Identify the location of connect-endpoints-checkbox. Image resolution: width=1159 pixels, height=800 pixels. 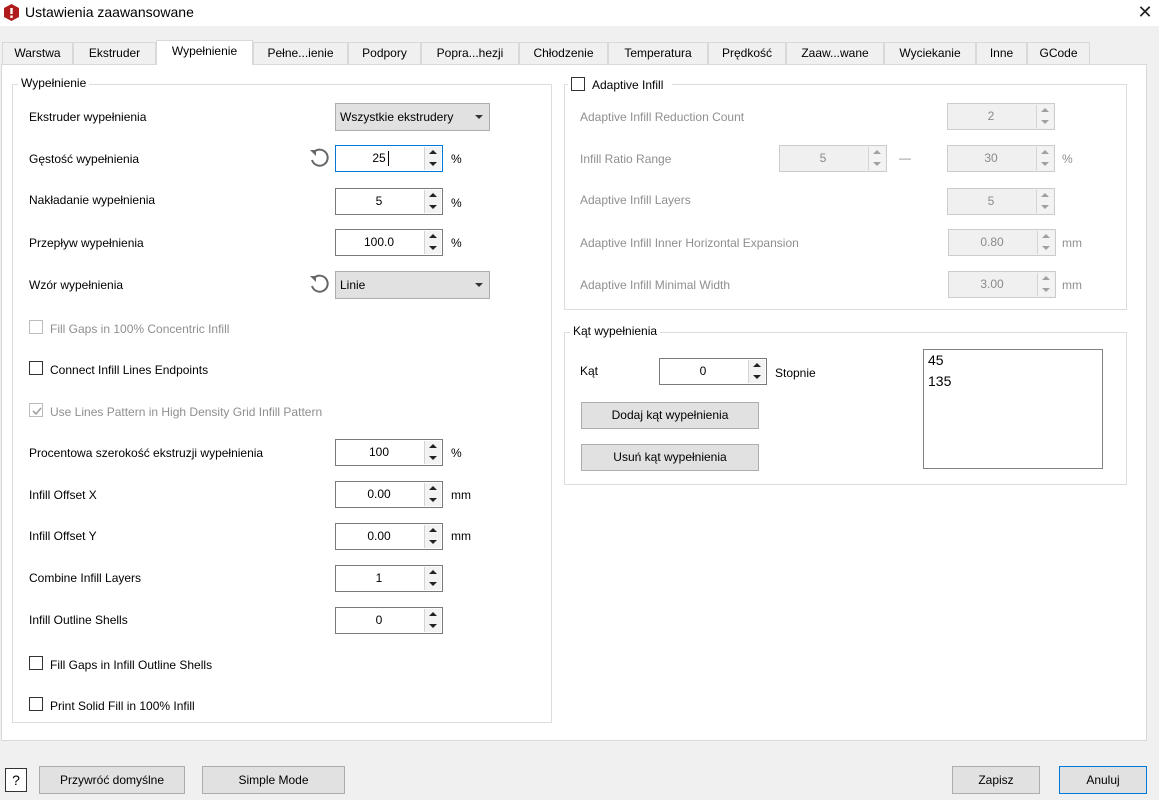
(36, 368).